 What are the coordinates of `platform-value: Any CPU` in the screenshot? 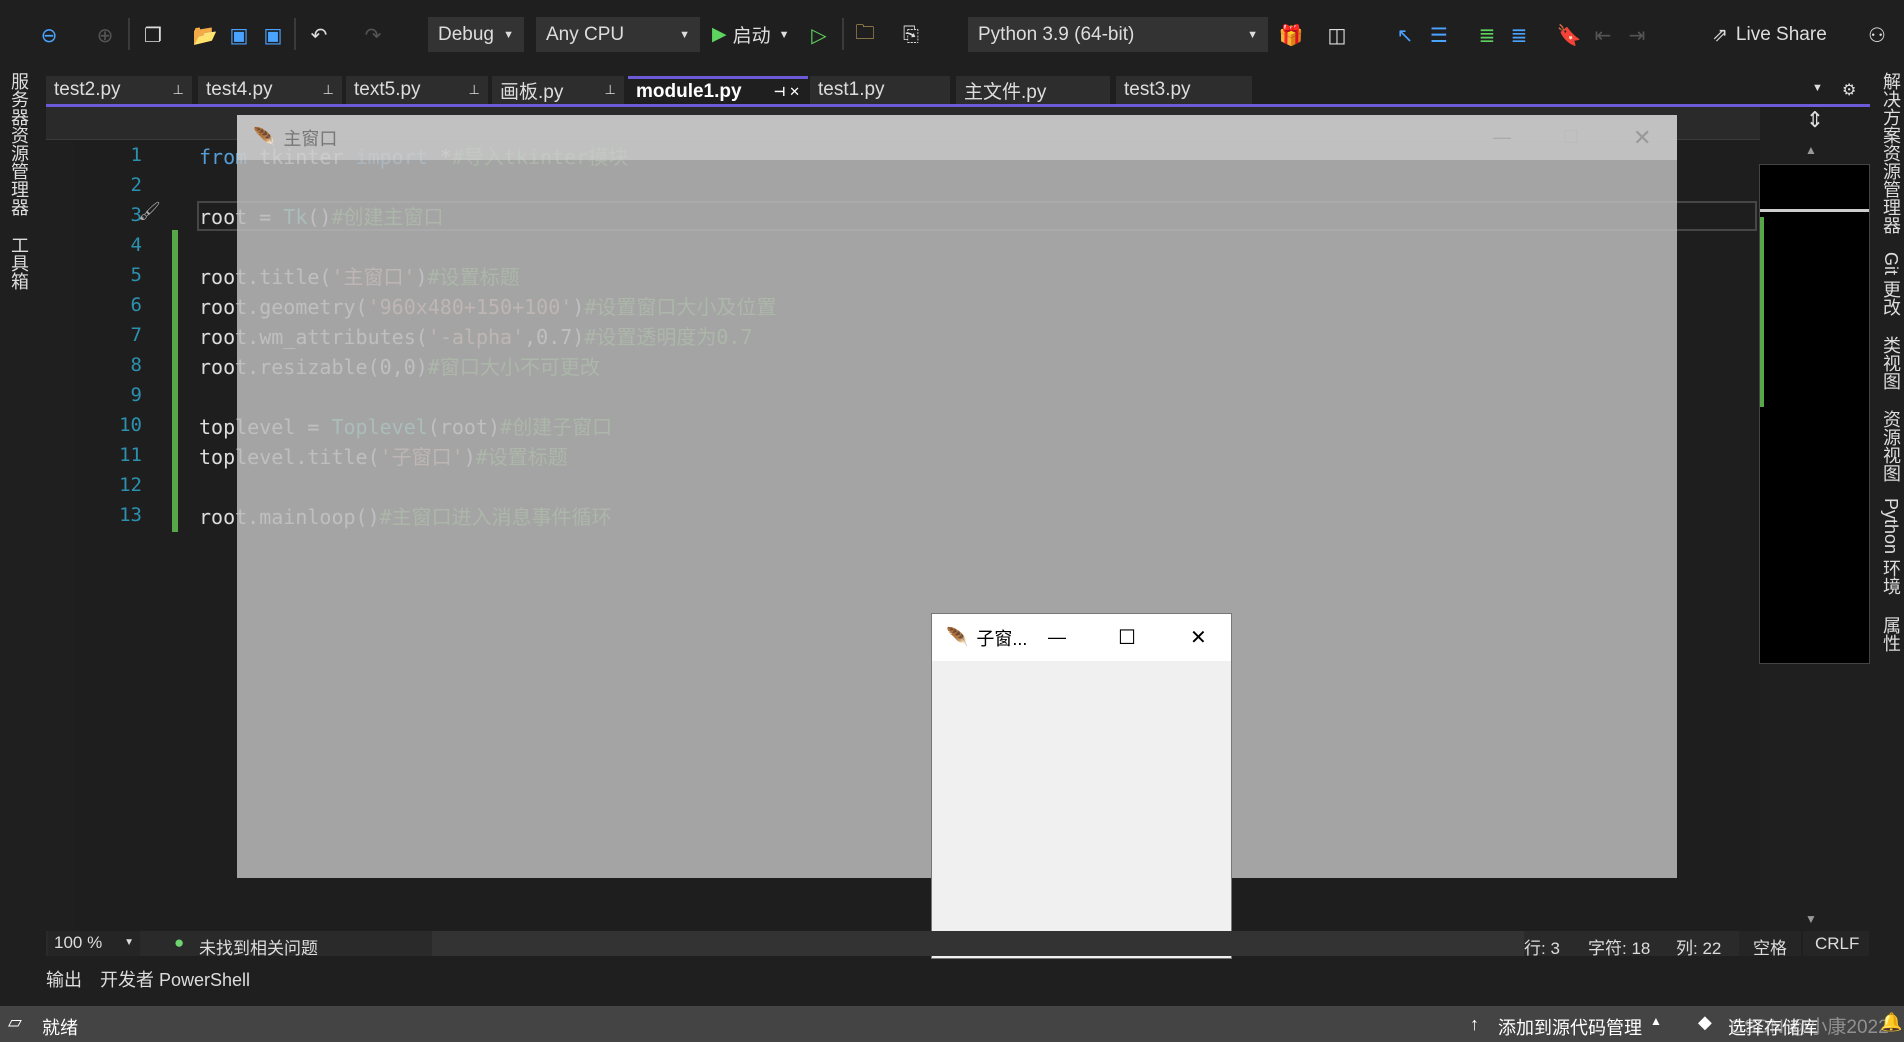 It's located at (585, 34).